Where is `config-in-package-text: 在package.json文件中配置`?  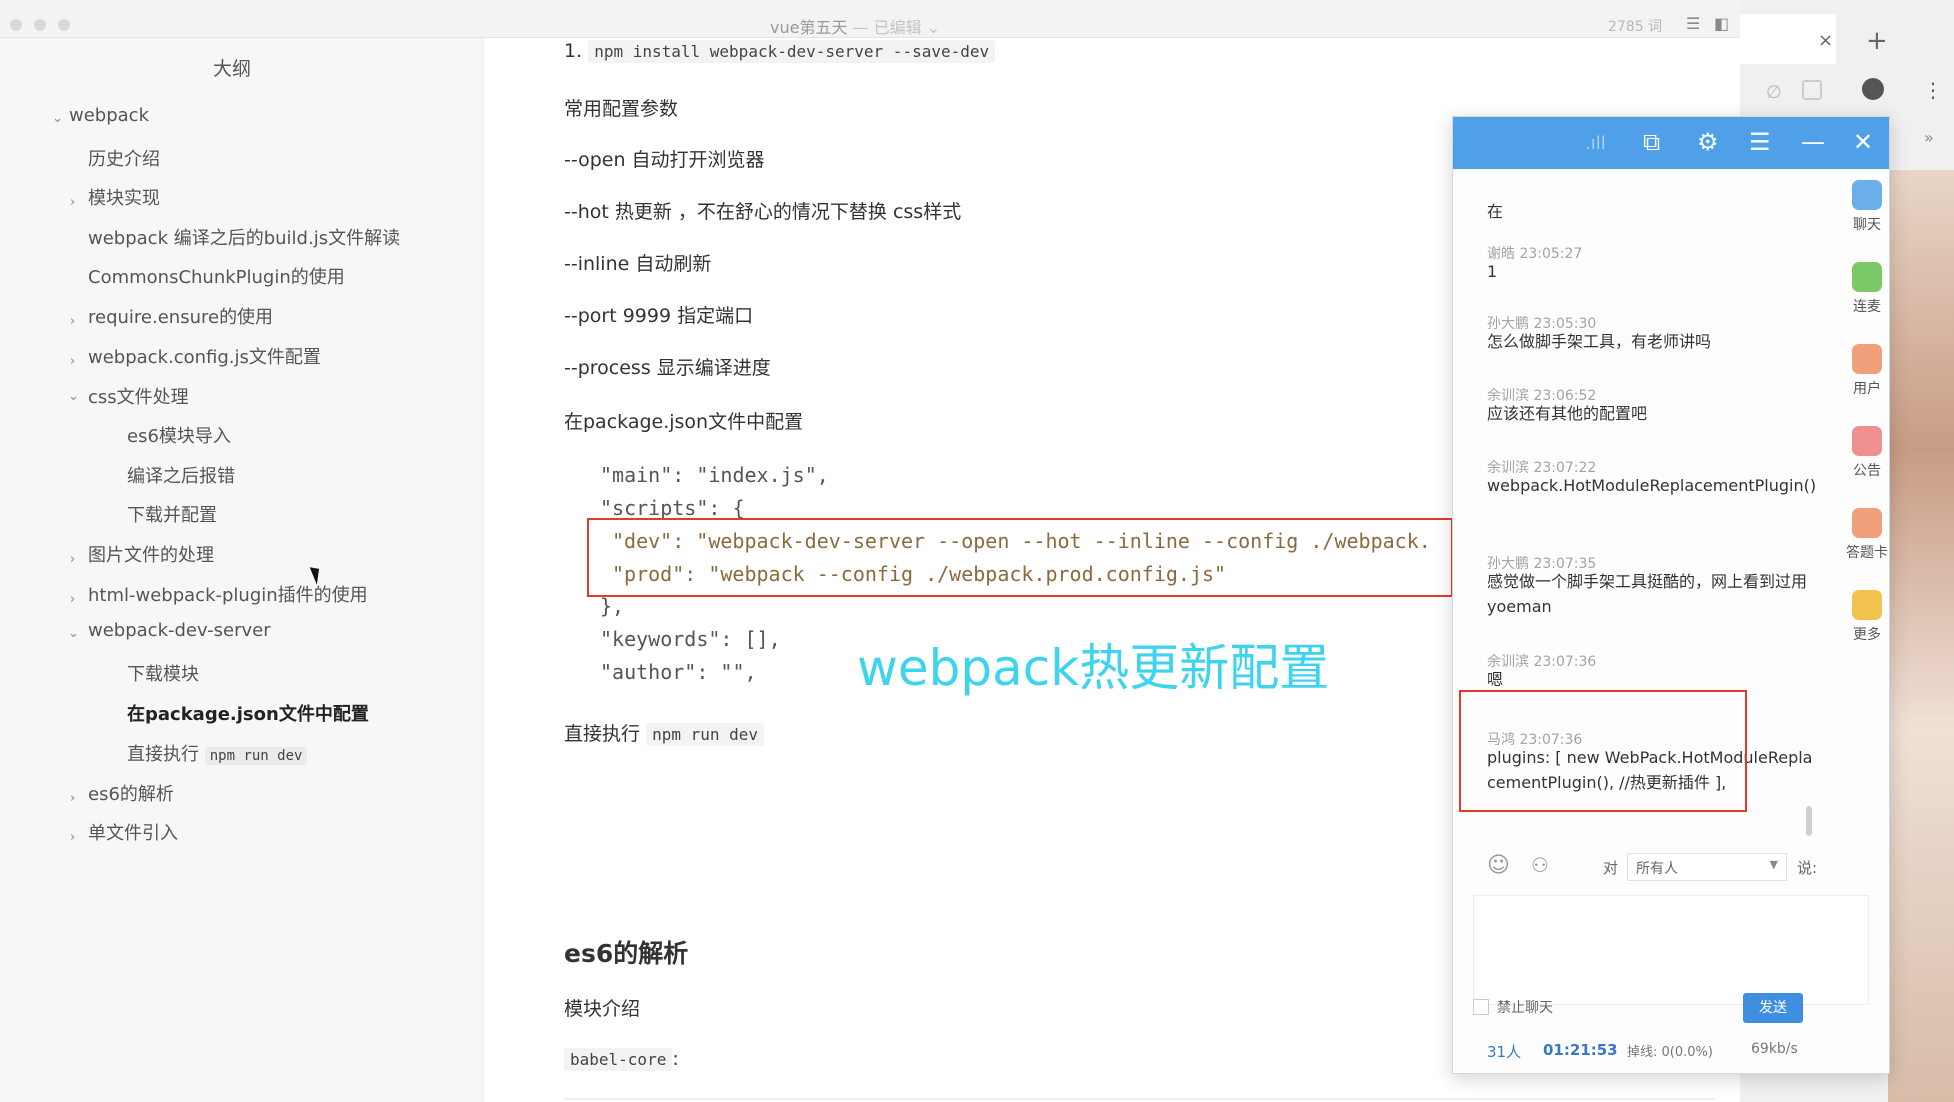
config-in-package-text: 在package.json文件中配置 is located at coordinates (684, 422).